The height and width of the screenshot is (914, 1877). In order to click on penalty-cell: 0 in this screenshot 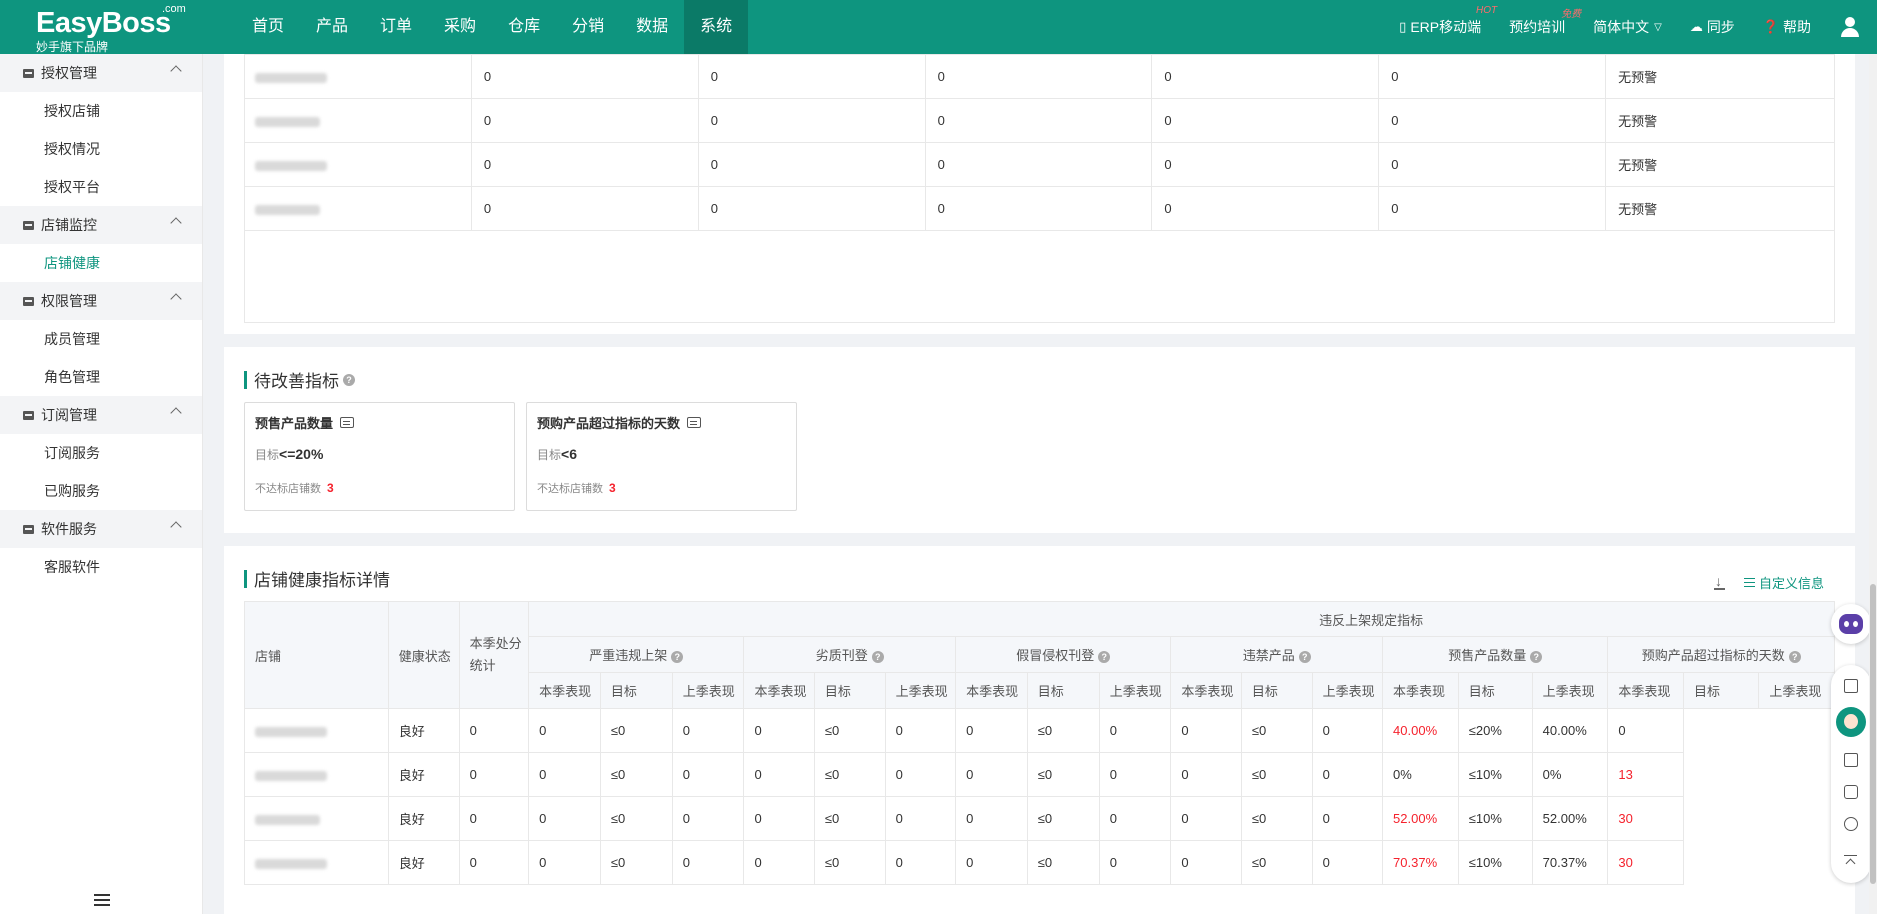, I will do `click(494, 774)`.